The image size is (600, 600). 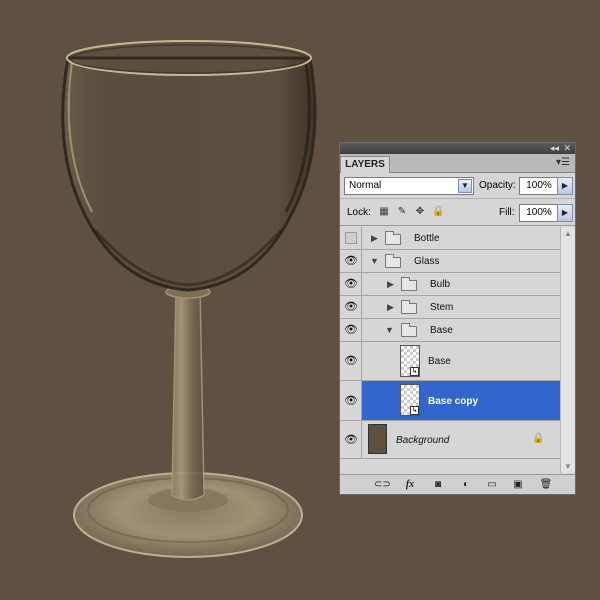 What do you see at coordinates (438, 485) in the screenshot?
I see `mask-icon: ◙` at bounding box center [438, 485].